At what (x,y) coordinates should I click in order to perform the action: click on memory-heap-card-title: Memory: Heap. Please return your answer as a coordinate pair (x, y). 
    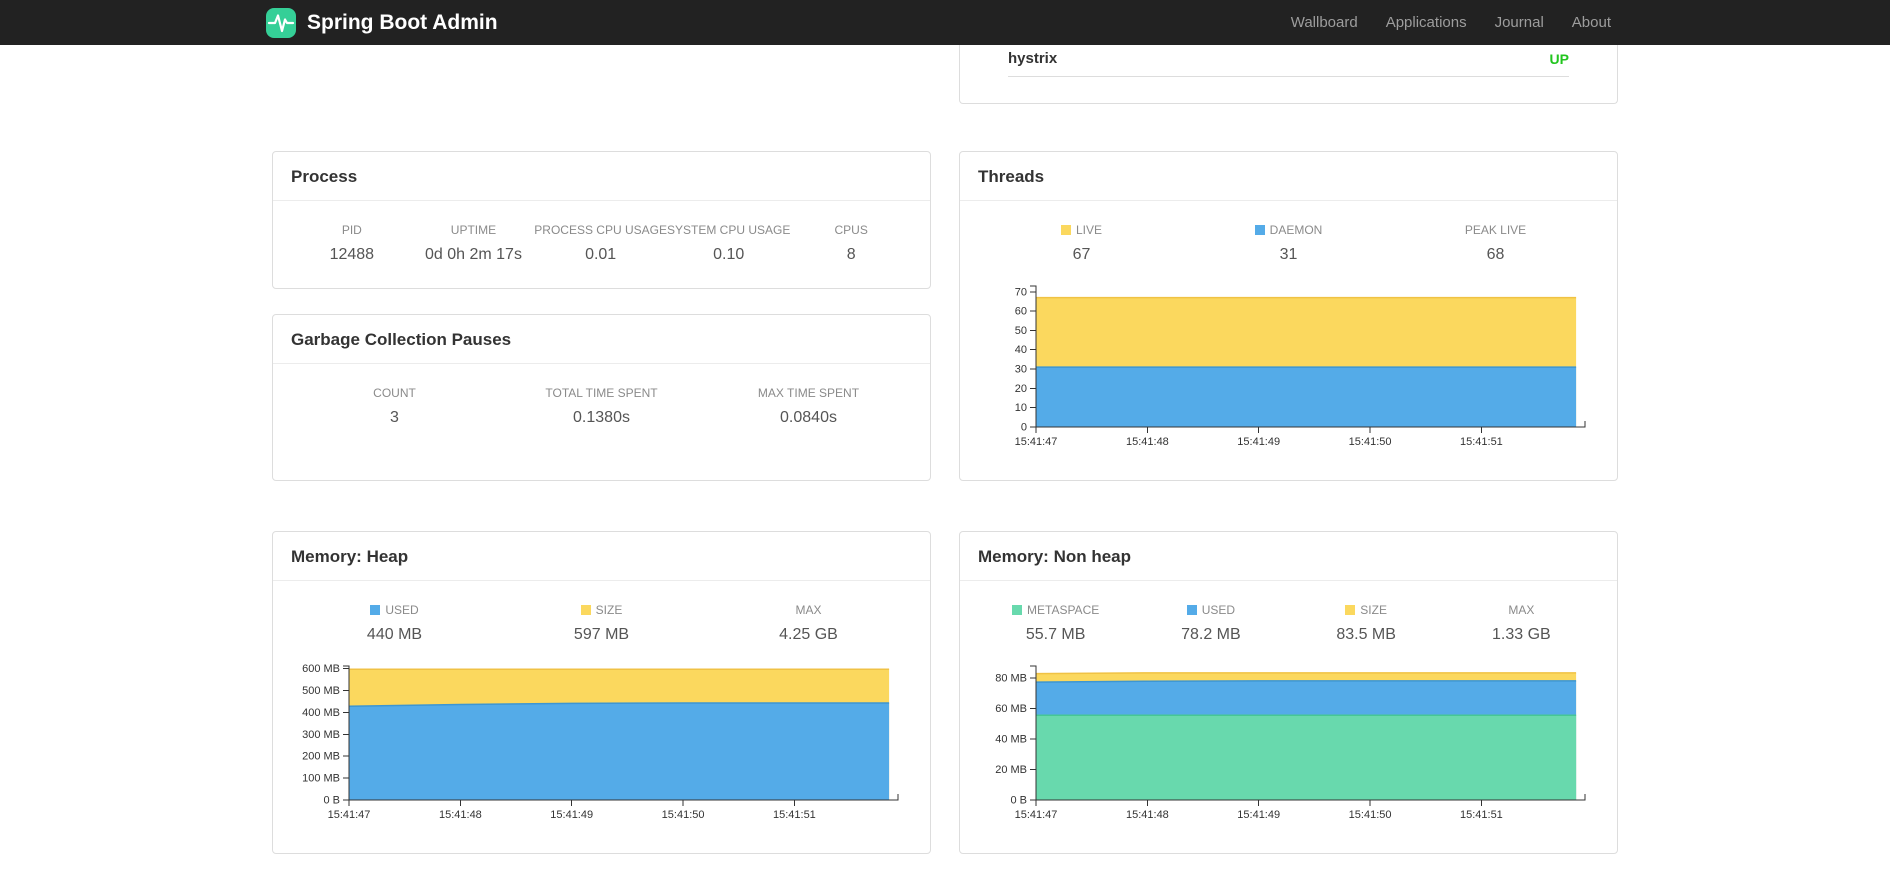
    Looking at the image, I should click on (601, 556).